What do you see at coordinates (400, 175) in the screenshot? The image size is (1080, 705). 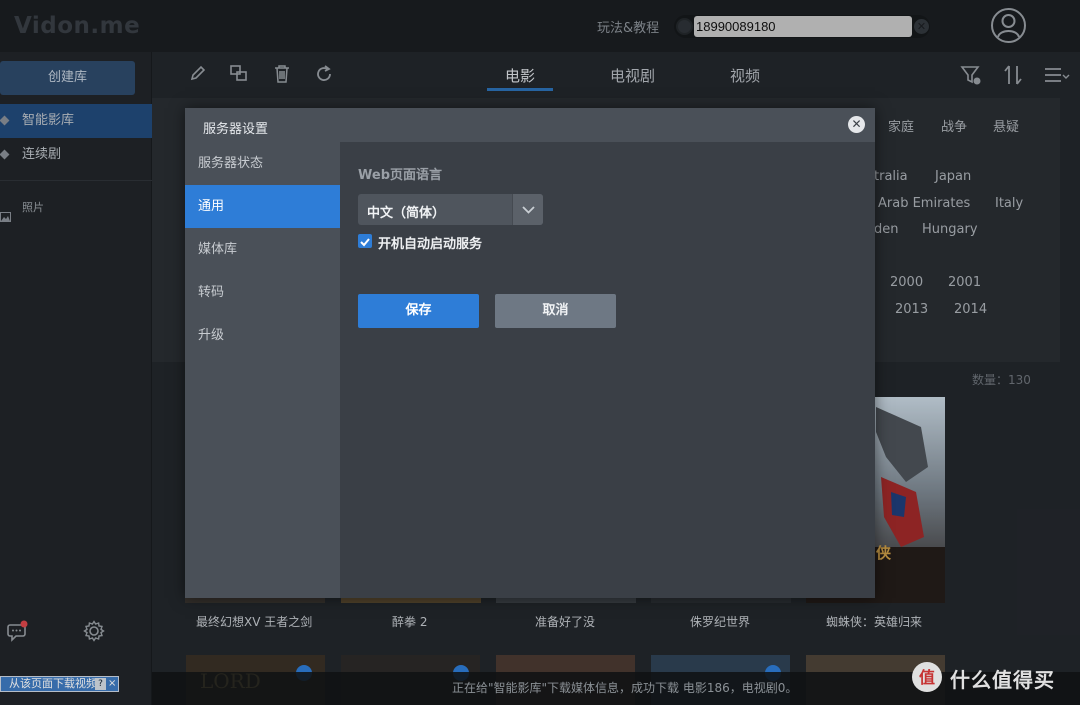 I see `web-language-label: Web页面语言` at bounding box center [400, 175].